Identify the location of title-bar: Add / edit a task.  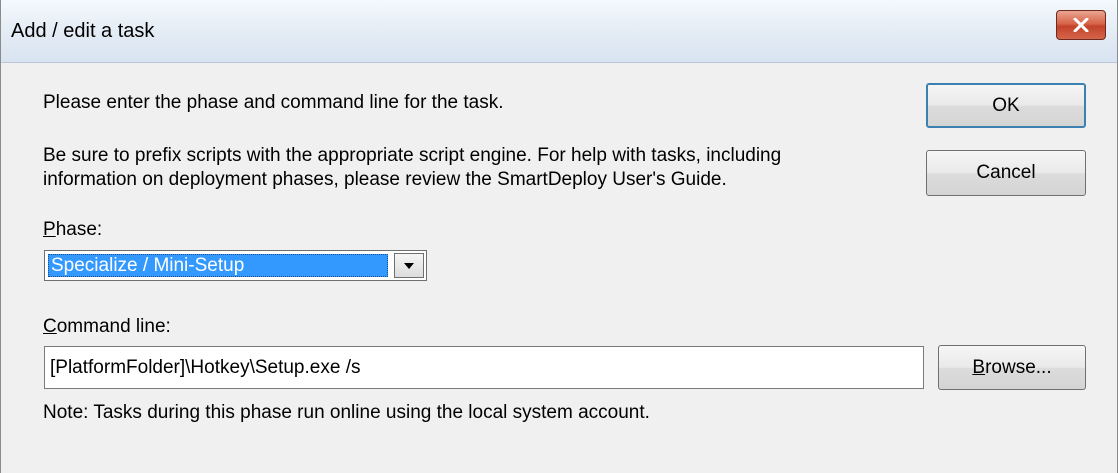
(559, 31).